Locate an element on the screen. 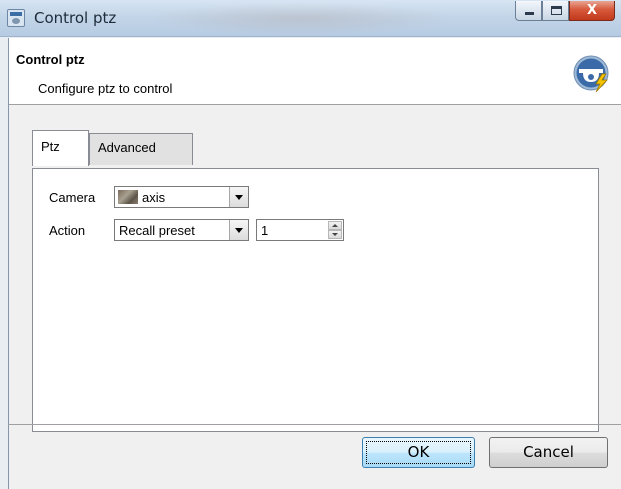 The height and width of the screenshot is (489, 621). stepper-buttons is located at coordinates (335, 230).